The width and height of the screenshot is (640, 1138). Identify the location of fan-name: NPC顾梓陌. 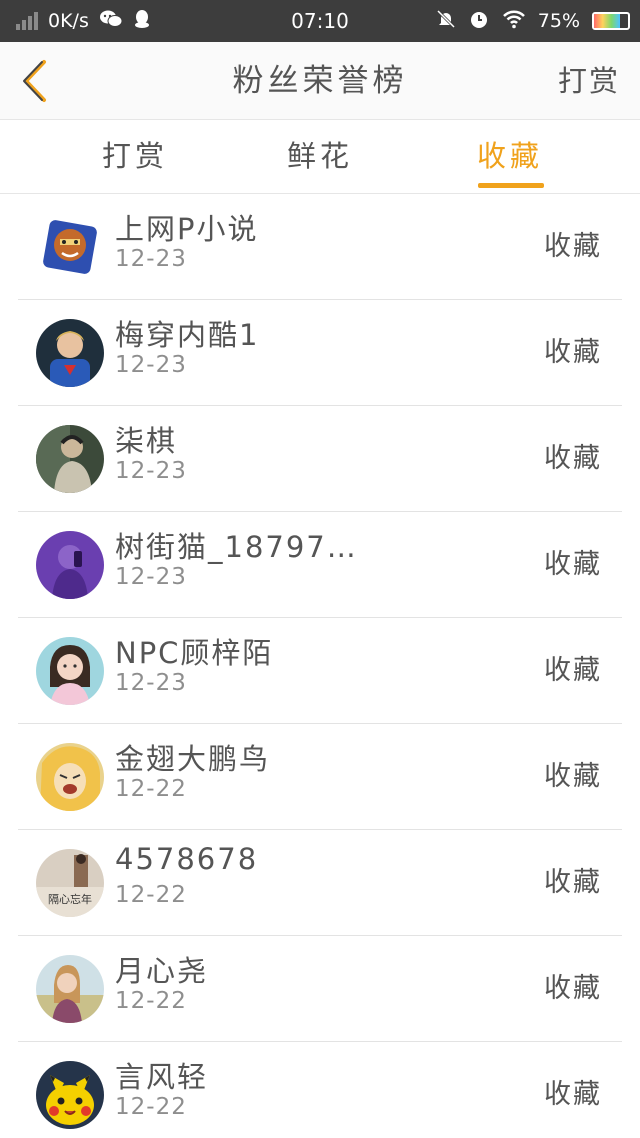
(194, 653).